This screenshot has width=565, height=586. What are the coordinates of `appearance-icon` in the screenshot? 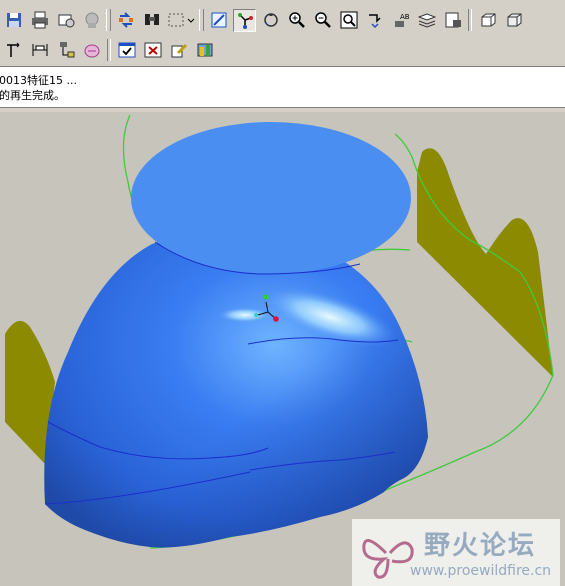 It's located at (91, 51).